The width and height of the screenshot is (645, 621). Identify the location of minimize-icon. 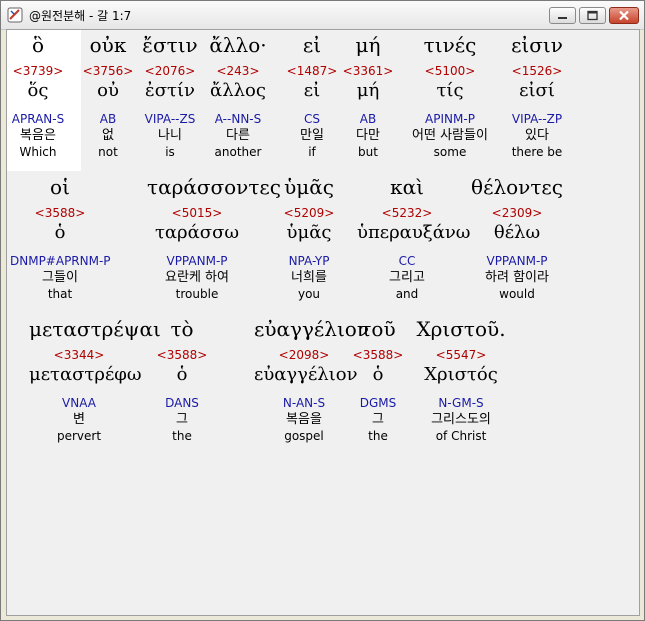
(562, 18).